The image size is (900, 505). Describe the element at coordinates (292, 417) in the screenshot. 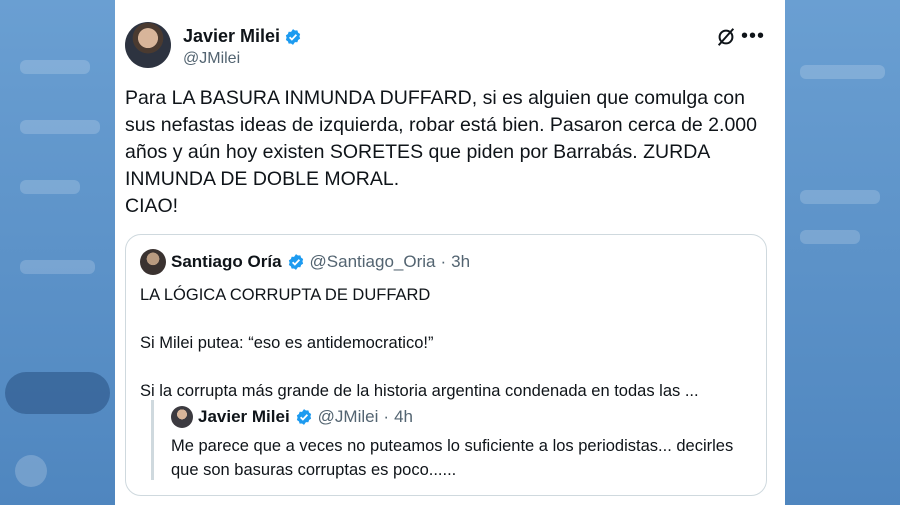

I see `nested-tweet-header: Javier Milei @JMilei · 4h` at that location.